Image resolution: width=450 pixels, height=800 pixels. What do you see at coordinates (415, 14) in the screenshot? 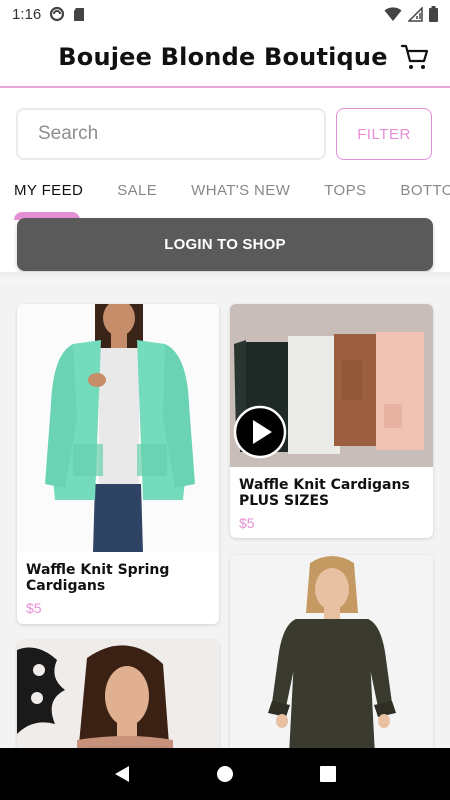
I see `signal-icon` at bounding box center [415, 14].